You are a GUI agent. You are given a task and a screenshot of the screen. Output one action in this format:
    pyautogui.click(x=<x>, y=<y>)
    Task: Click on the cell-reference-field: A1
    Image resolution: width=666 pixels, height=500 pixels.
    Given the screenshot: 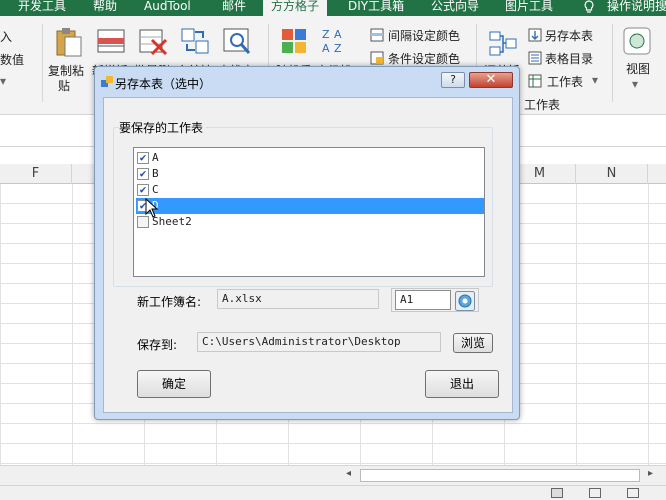 What is the action you would take?
    pyautogui.click(x=423, y=300)
    